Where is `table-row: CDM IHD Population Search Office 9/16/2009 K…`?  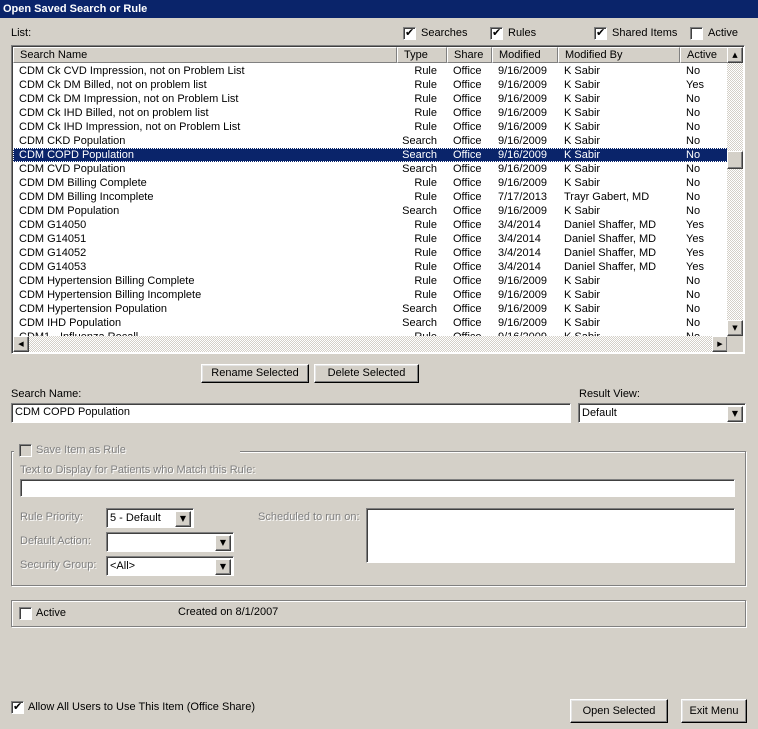 table-row: CDM IHD Population Search Office 9/16/2009 K… is located at coordinates (370, 323).